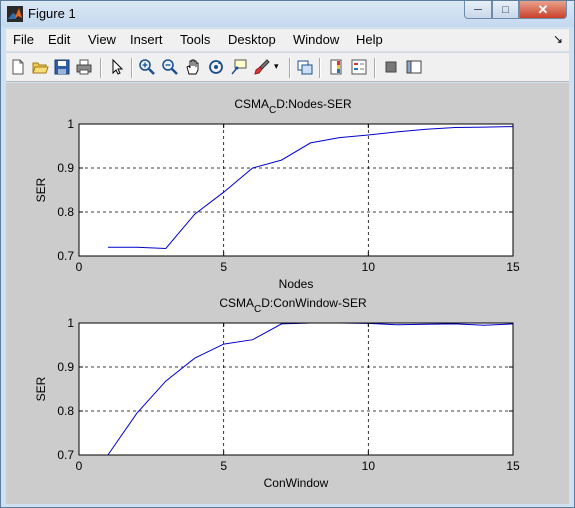  Describe the element at coordinates (391, 67) in the screenshot. I see `hide-plot-tools-icon` at that location.